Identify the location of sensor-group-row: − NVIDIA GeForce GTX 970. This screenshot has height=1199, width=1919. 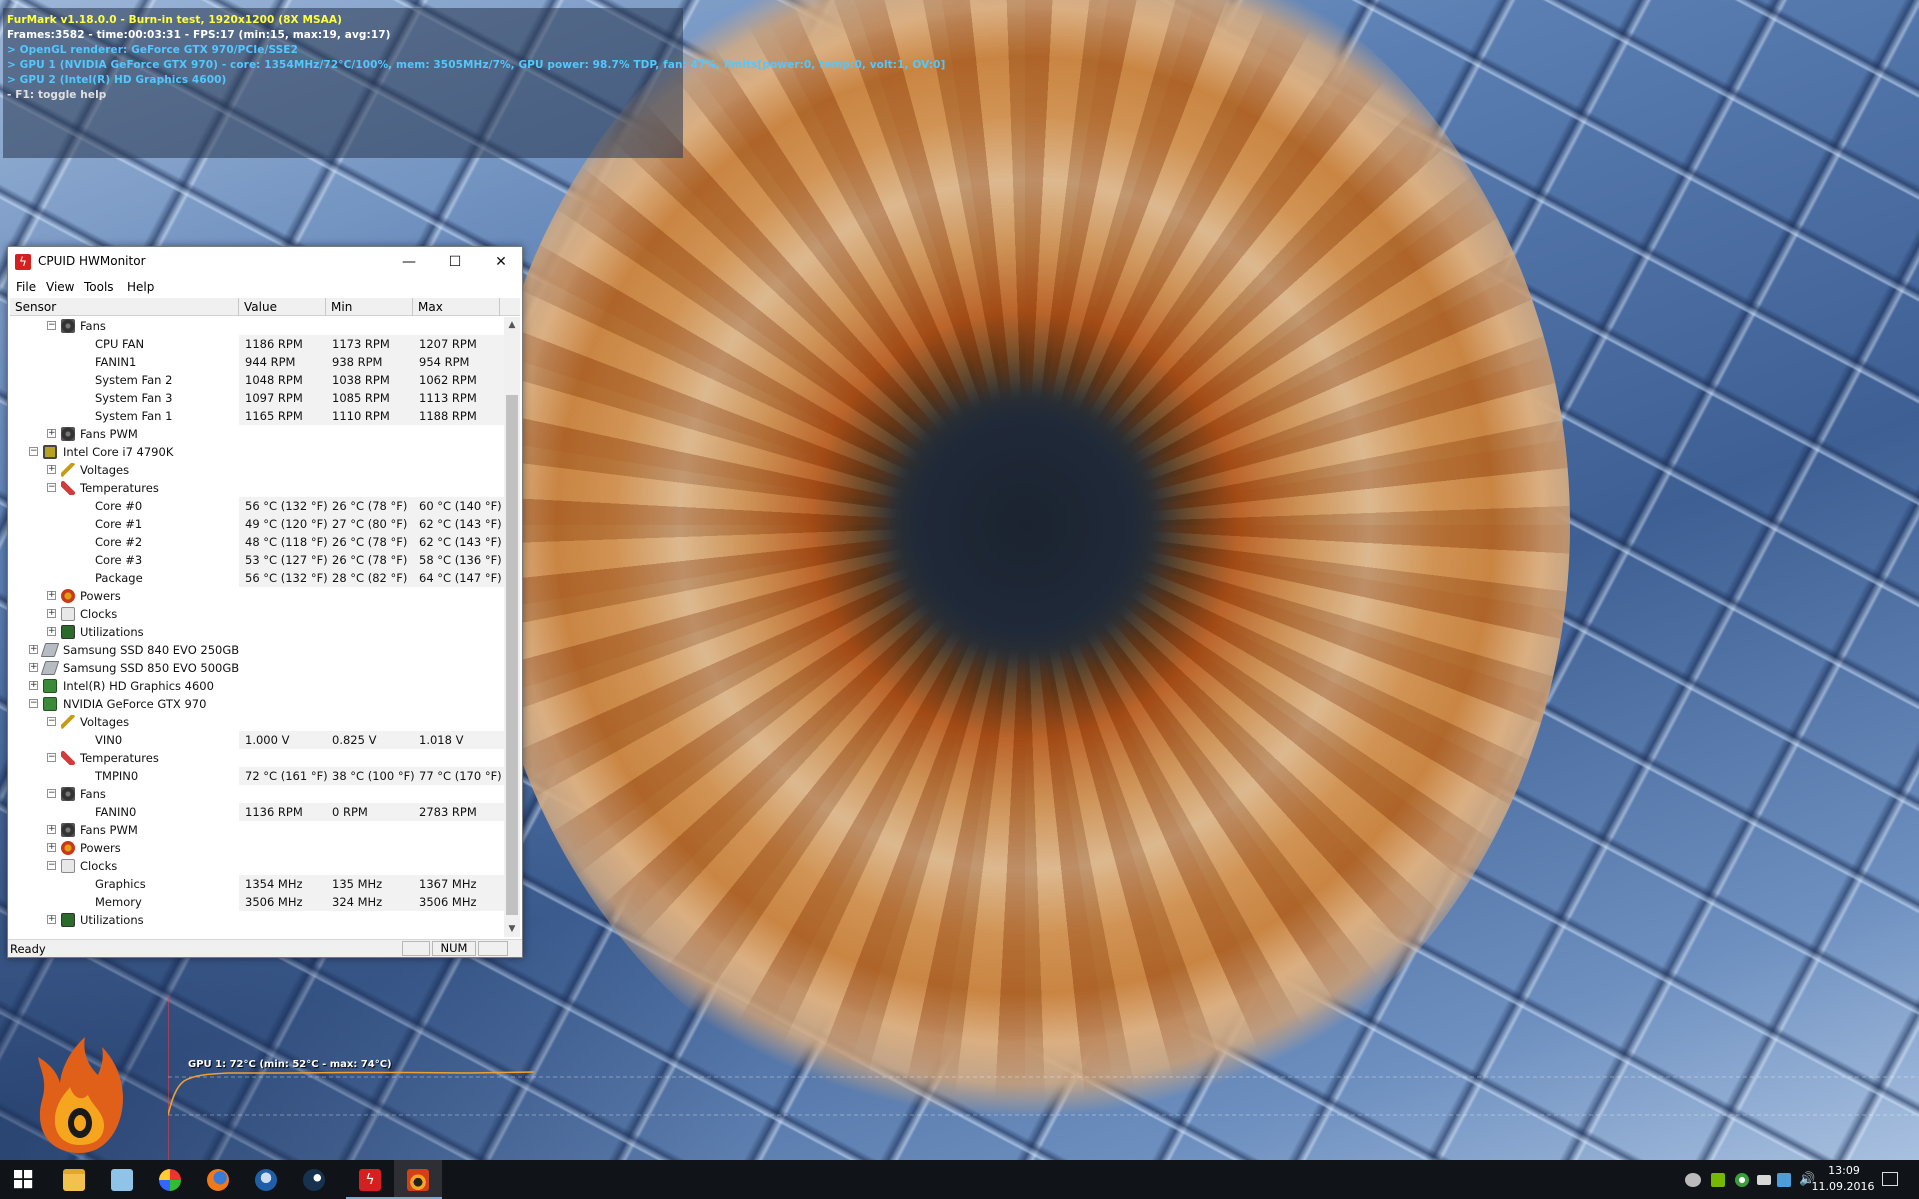
(257, 704).